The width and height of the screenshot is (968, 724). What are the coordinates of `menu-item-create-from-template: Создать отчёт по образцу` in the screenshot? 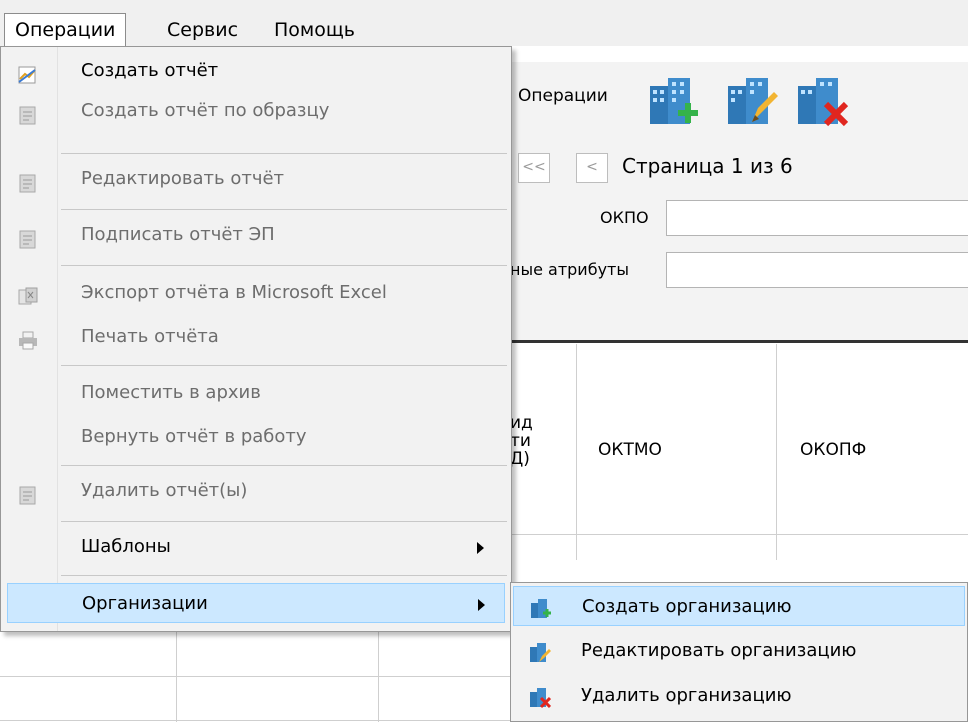 It's located at (256, 111).